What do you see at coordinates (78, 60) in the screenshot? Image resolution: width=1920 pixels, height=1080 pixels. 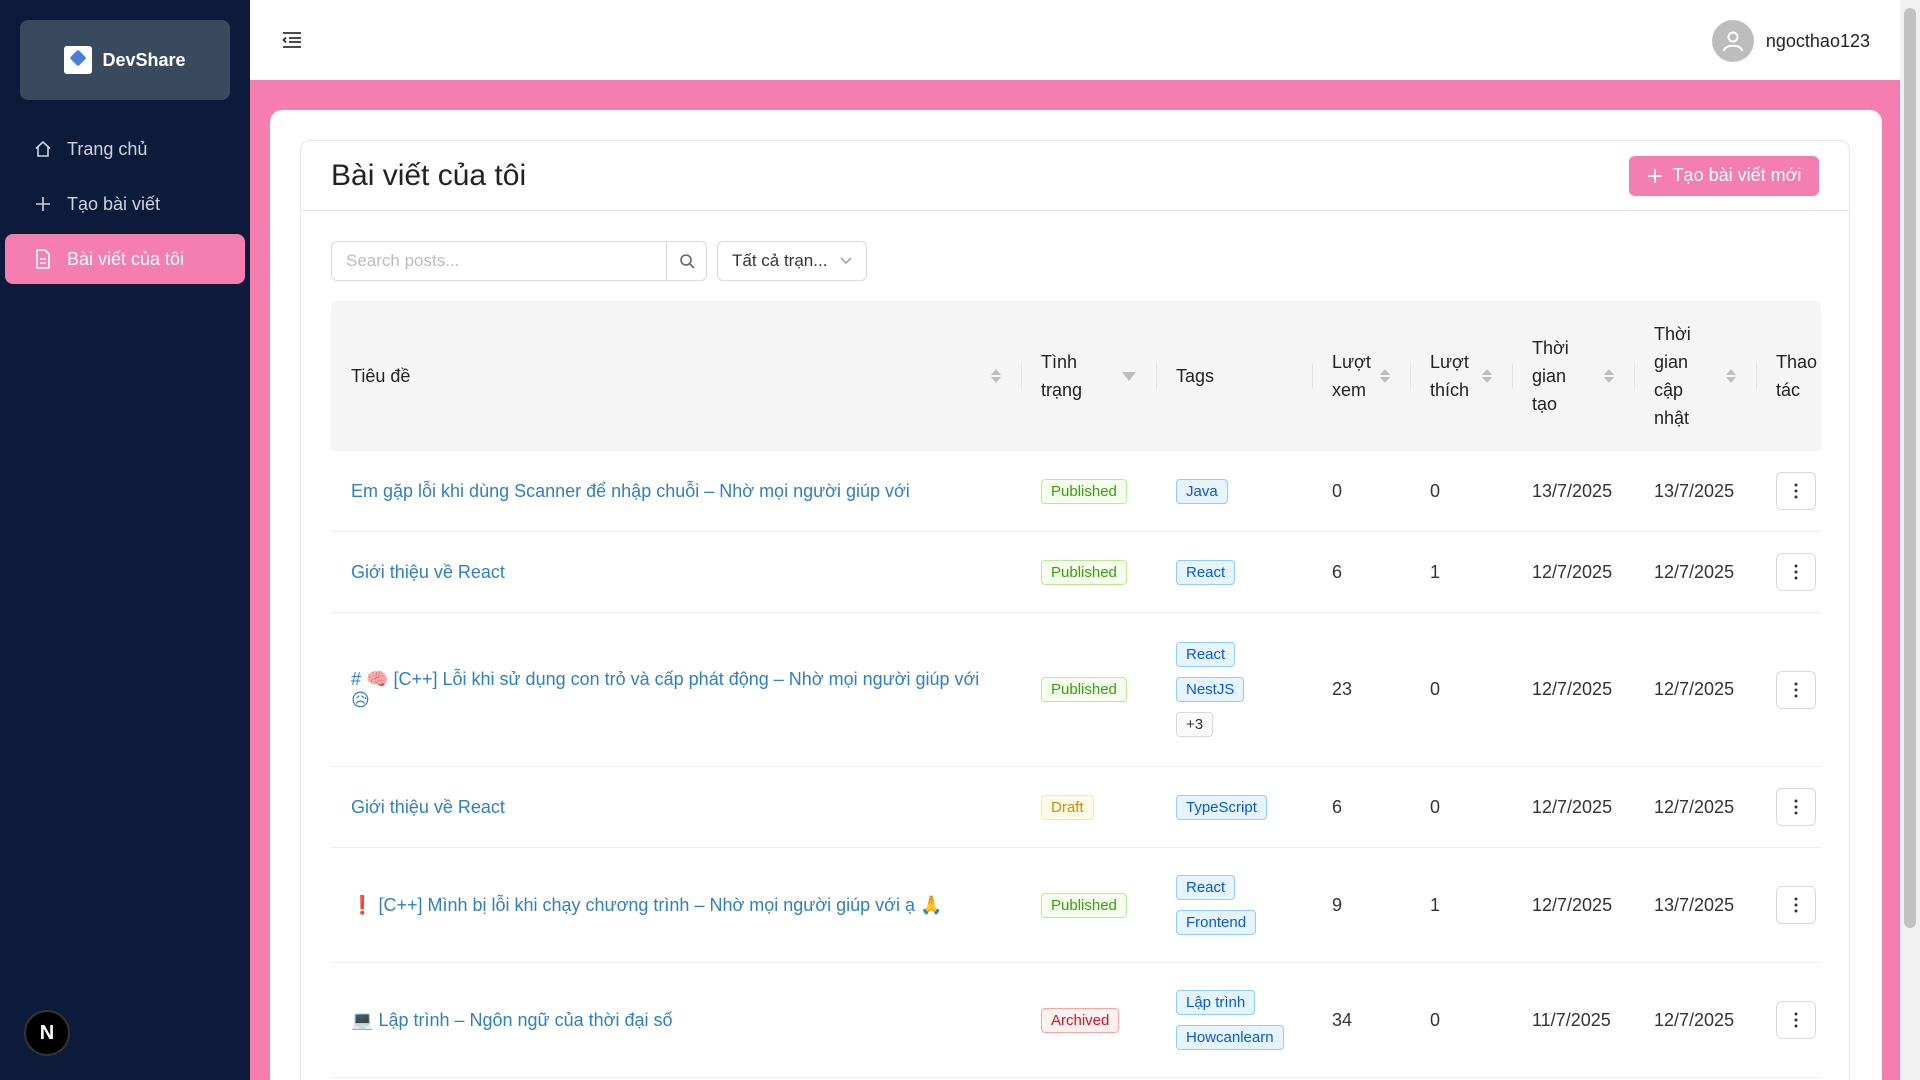 I see `logo-icon` at bounding box center [78, 60].